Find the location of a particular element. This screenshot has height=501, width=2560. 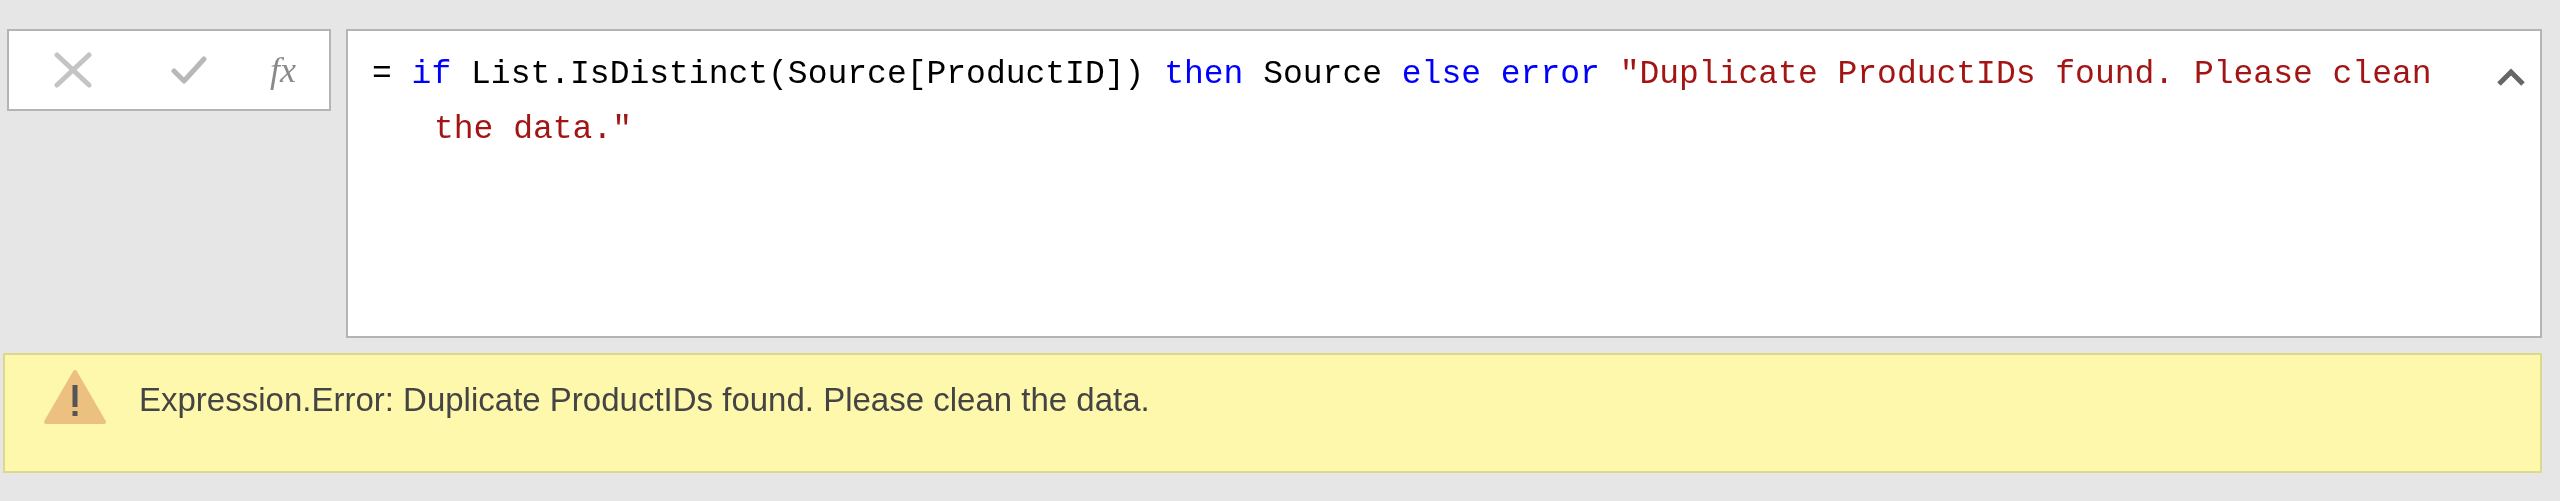

code-token: the data." is located at coordinates (533, 130).